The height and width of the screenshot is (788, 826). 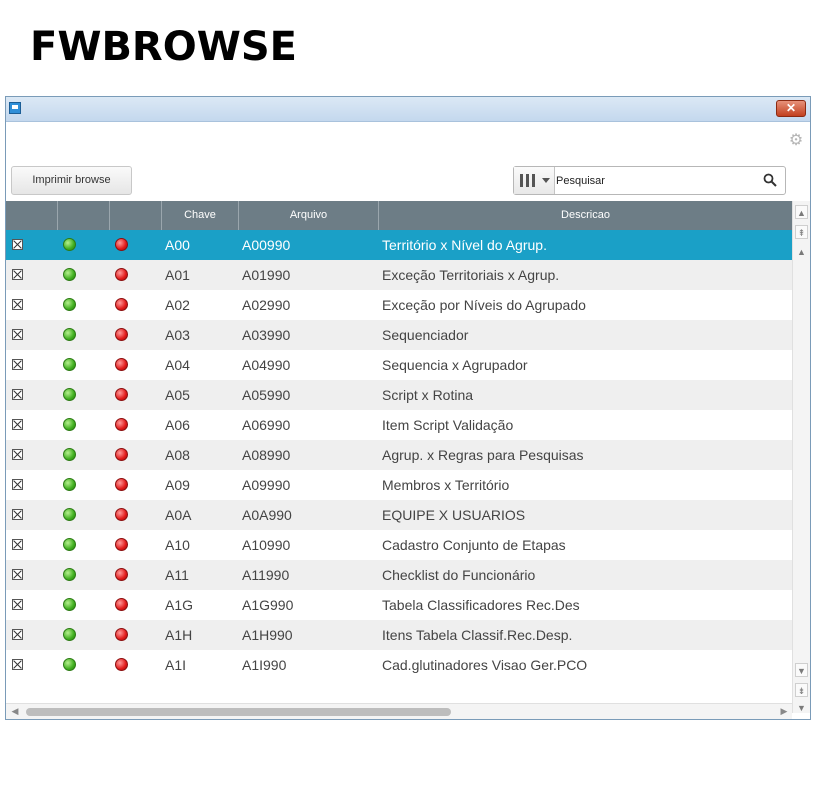 I want to click on table-row: A08 A08990 Agrup. x Regras para Pesquisas, so click(x=399, y=455).